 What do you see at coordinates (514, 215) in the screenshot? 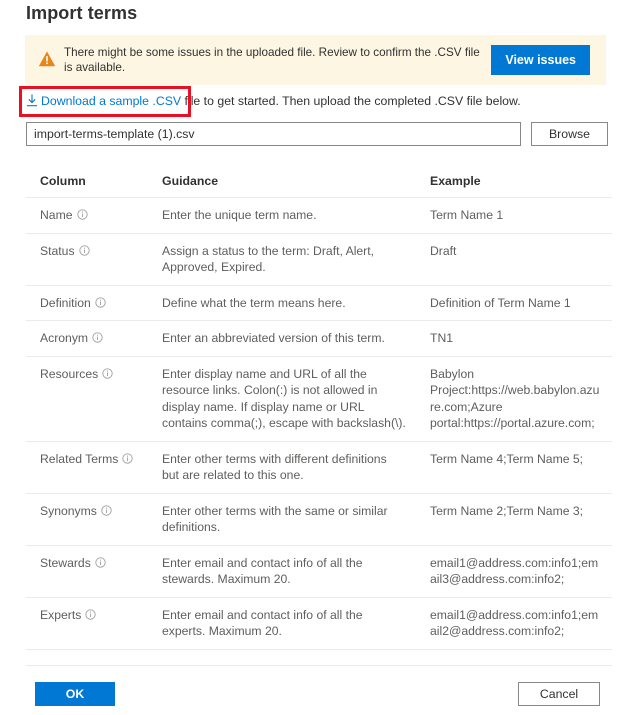
I see `row-example-cell: Term Name 1` at bounding box center [514, 215].